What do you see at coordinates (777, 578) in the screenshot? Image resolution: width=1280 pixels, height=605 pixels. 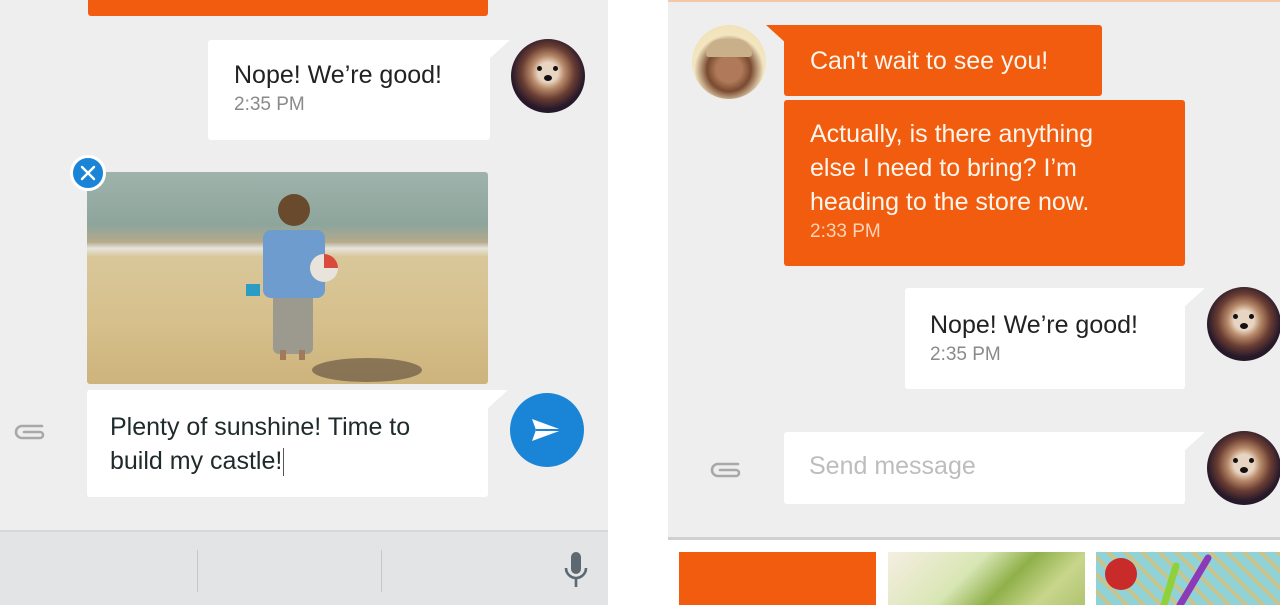 I see `orange-color-tile` at bounding box center [777, 578].